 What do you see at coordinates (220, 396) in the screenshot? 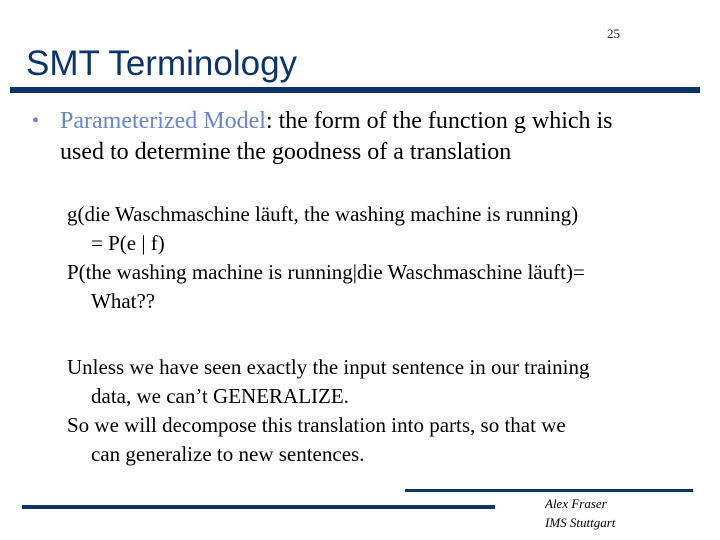
I see `paragraph-continuation: data, we can’t GENERALIZE.` at bounding box center [220, 396].